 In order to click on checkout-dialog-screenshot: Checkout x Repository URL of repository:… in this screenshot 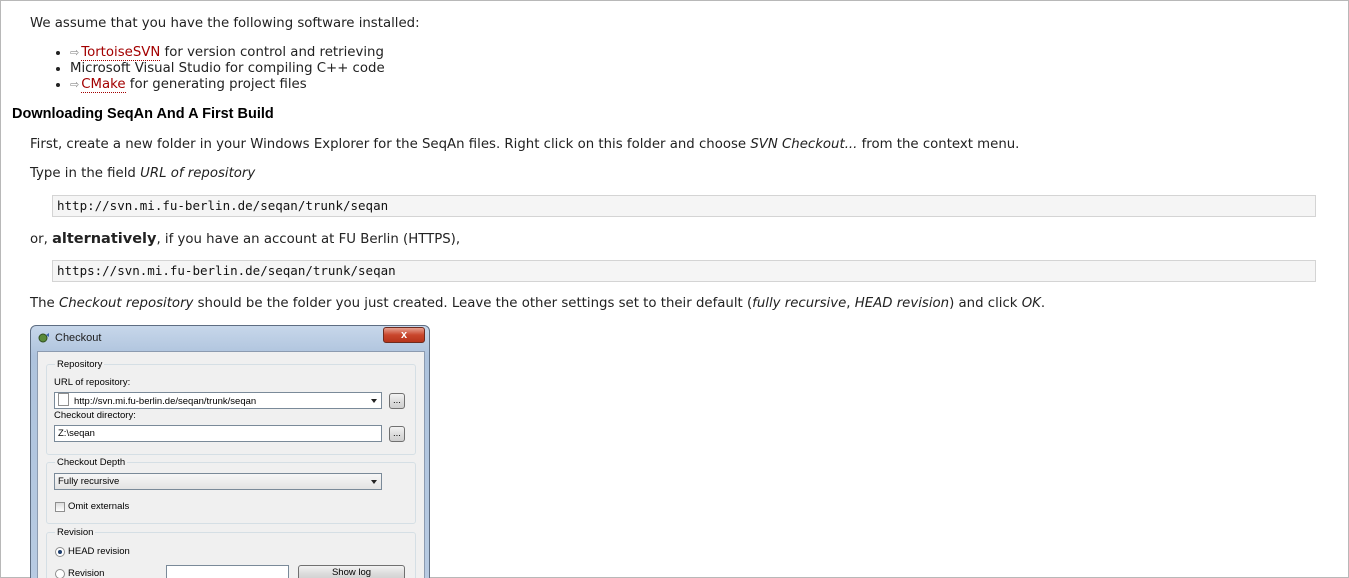, I will do `click(230, 451)`.